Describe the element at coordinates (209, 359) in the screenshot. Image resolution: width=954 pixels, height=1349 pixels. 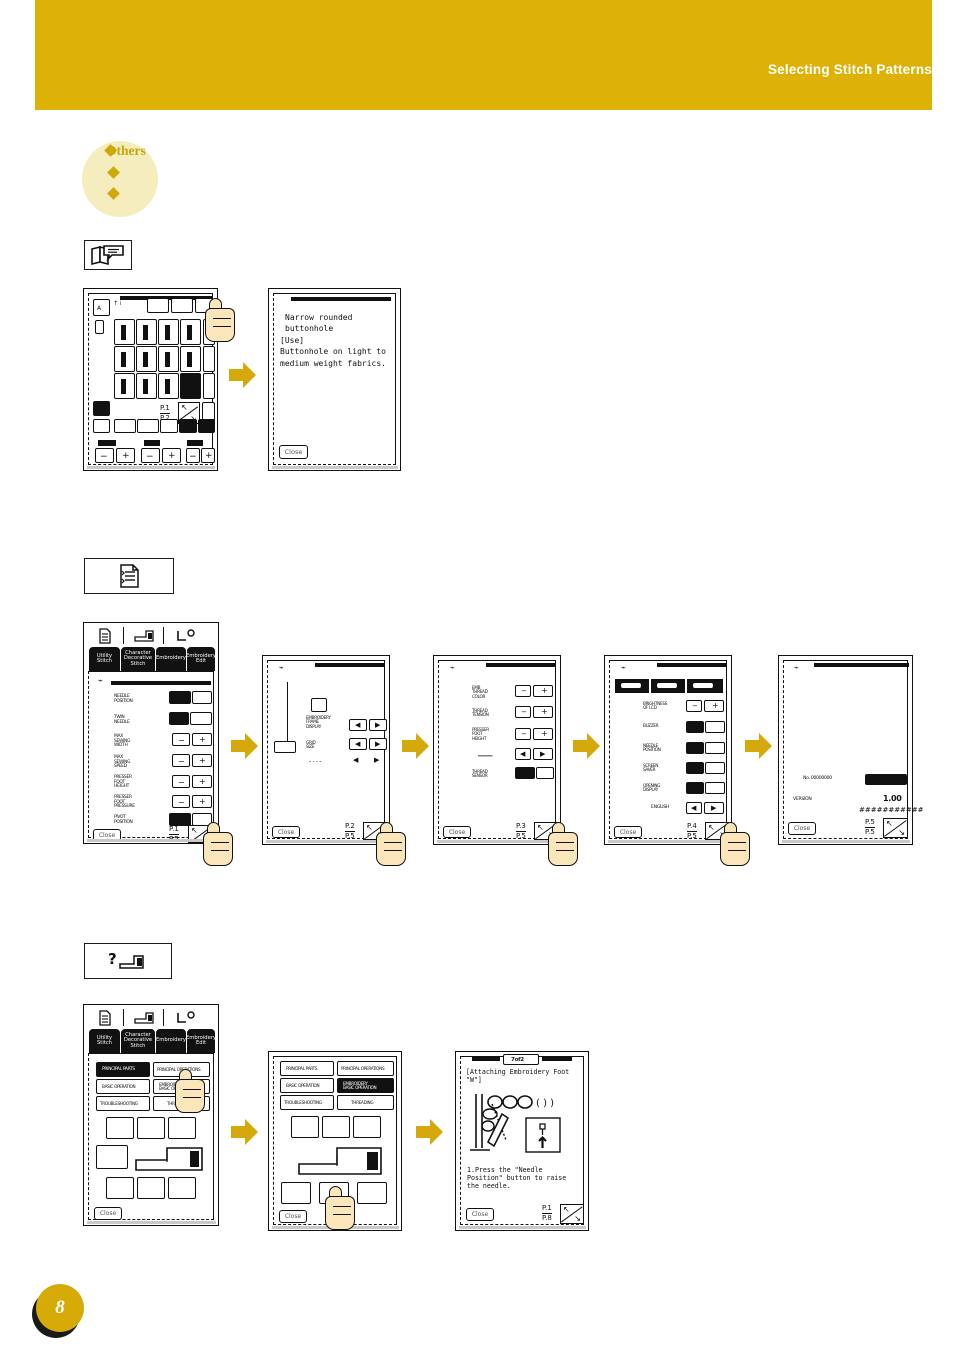
I see `scroll-mid-button` at that location.